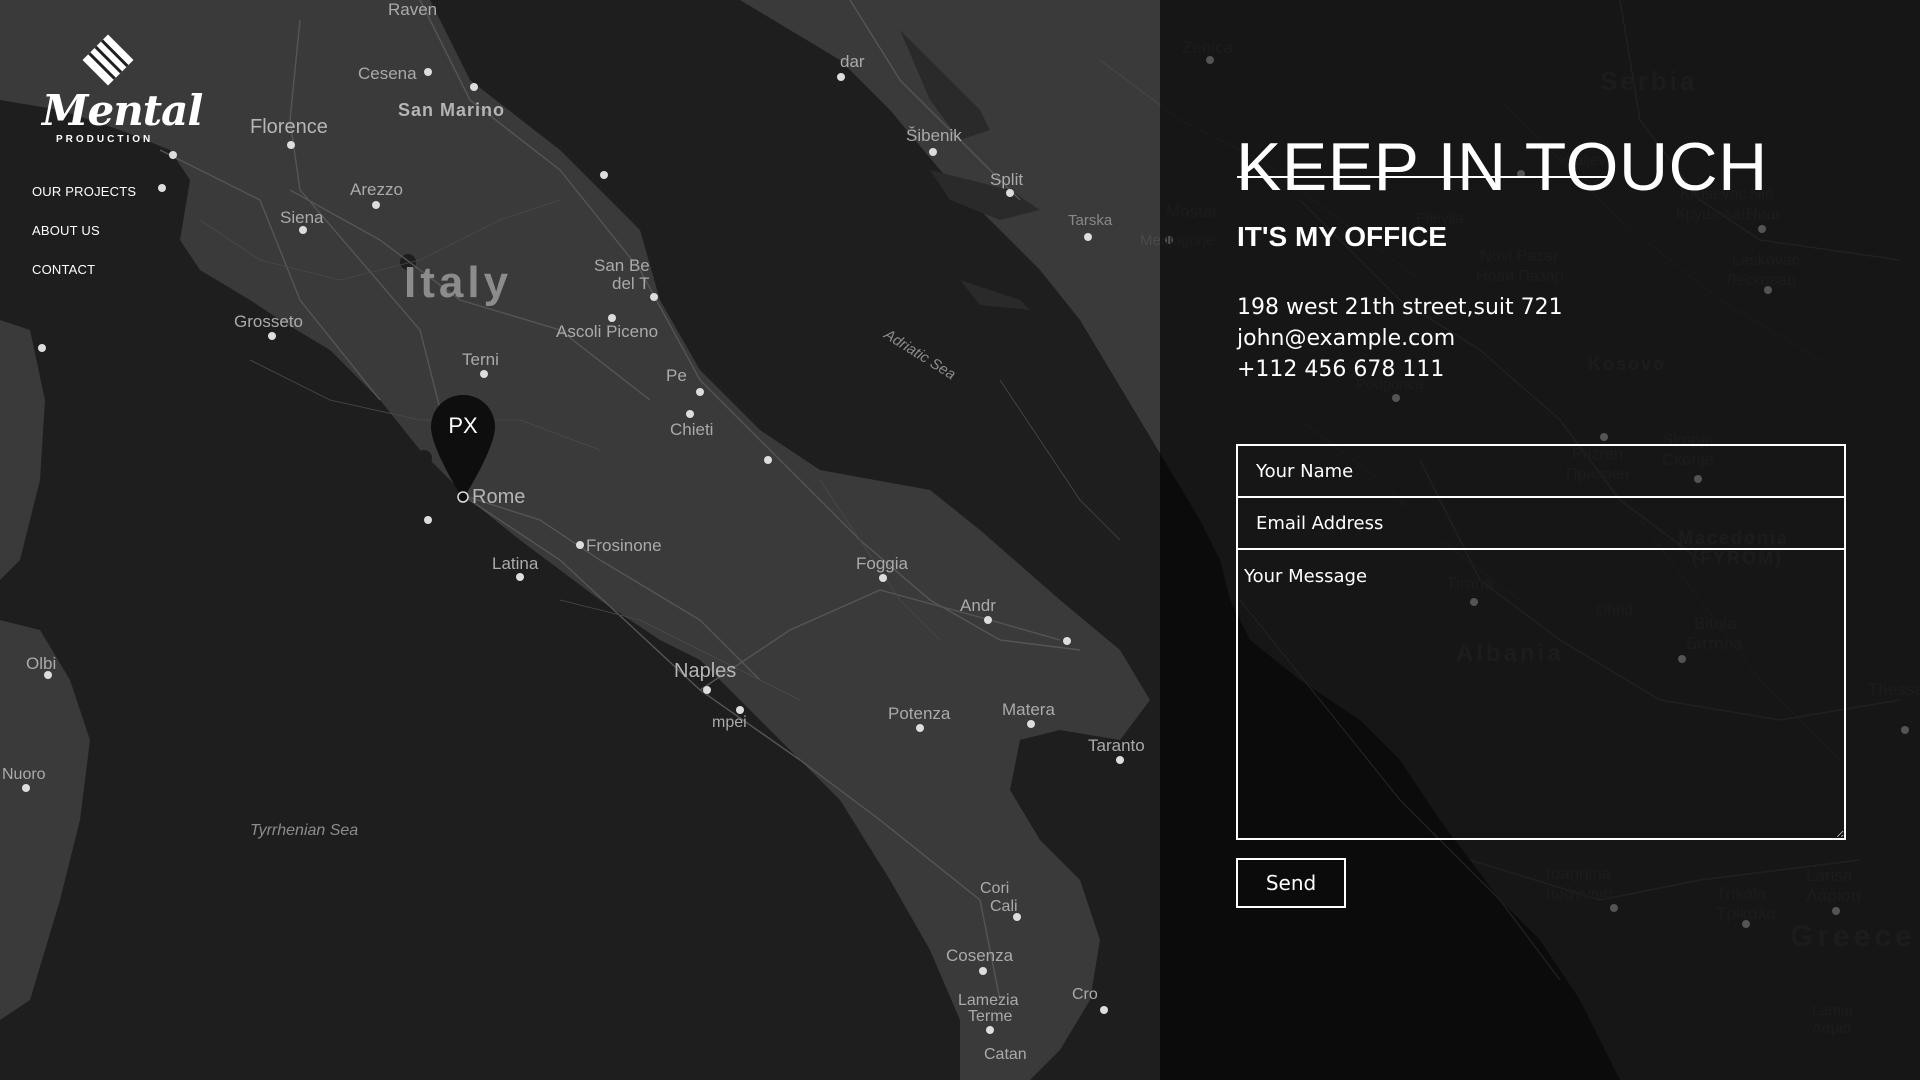  Describe the element at coordinates (1541, 471) in the screenshot. I see `name-field` at that location.